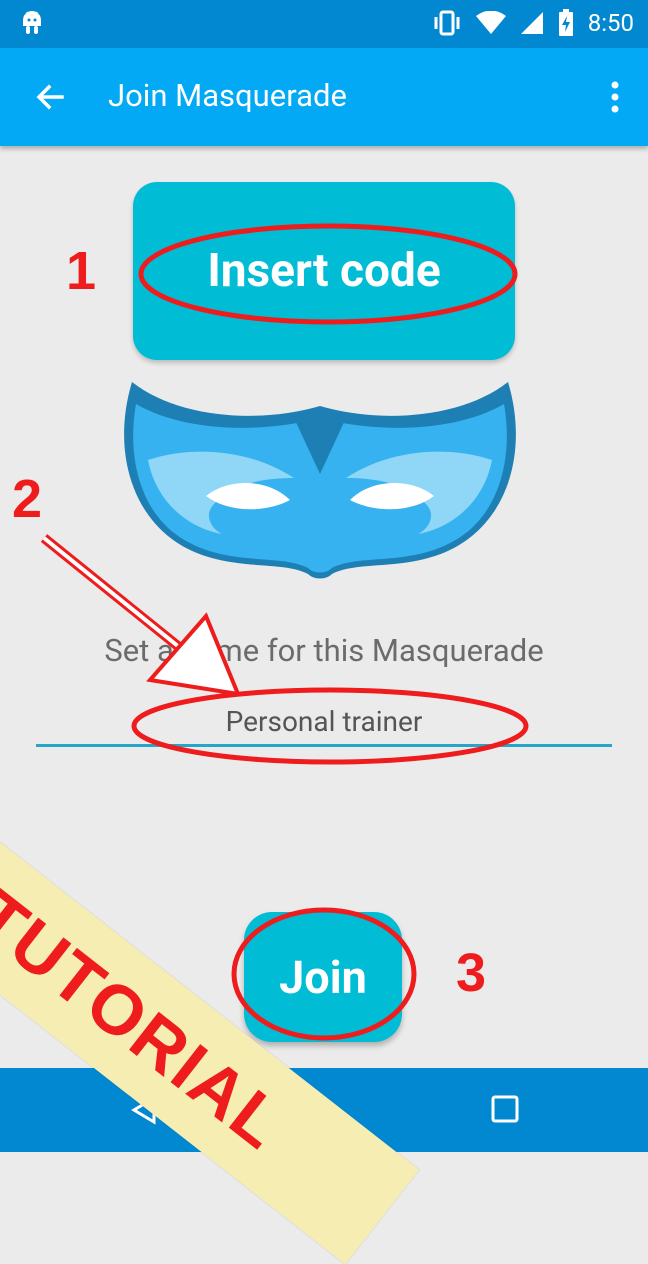 The width and height of the screenshot is (648, 1264). I want to click on tutorial-step-3: 3, so click(471, 973).